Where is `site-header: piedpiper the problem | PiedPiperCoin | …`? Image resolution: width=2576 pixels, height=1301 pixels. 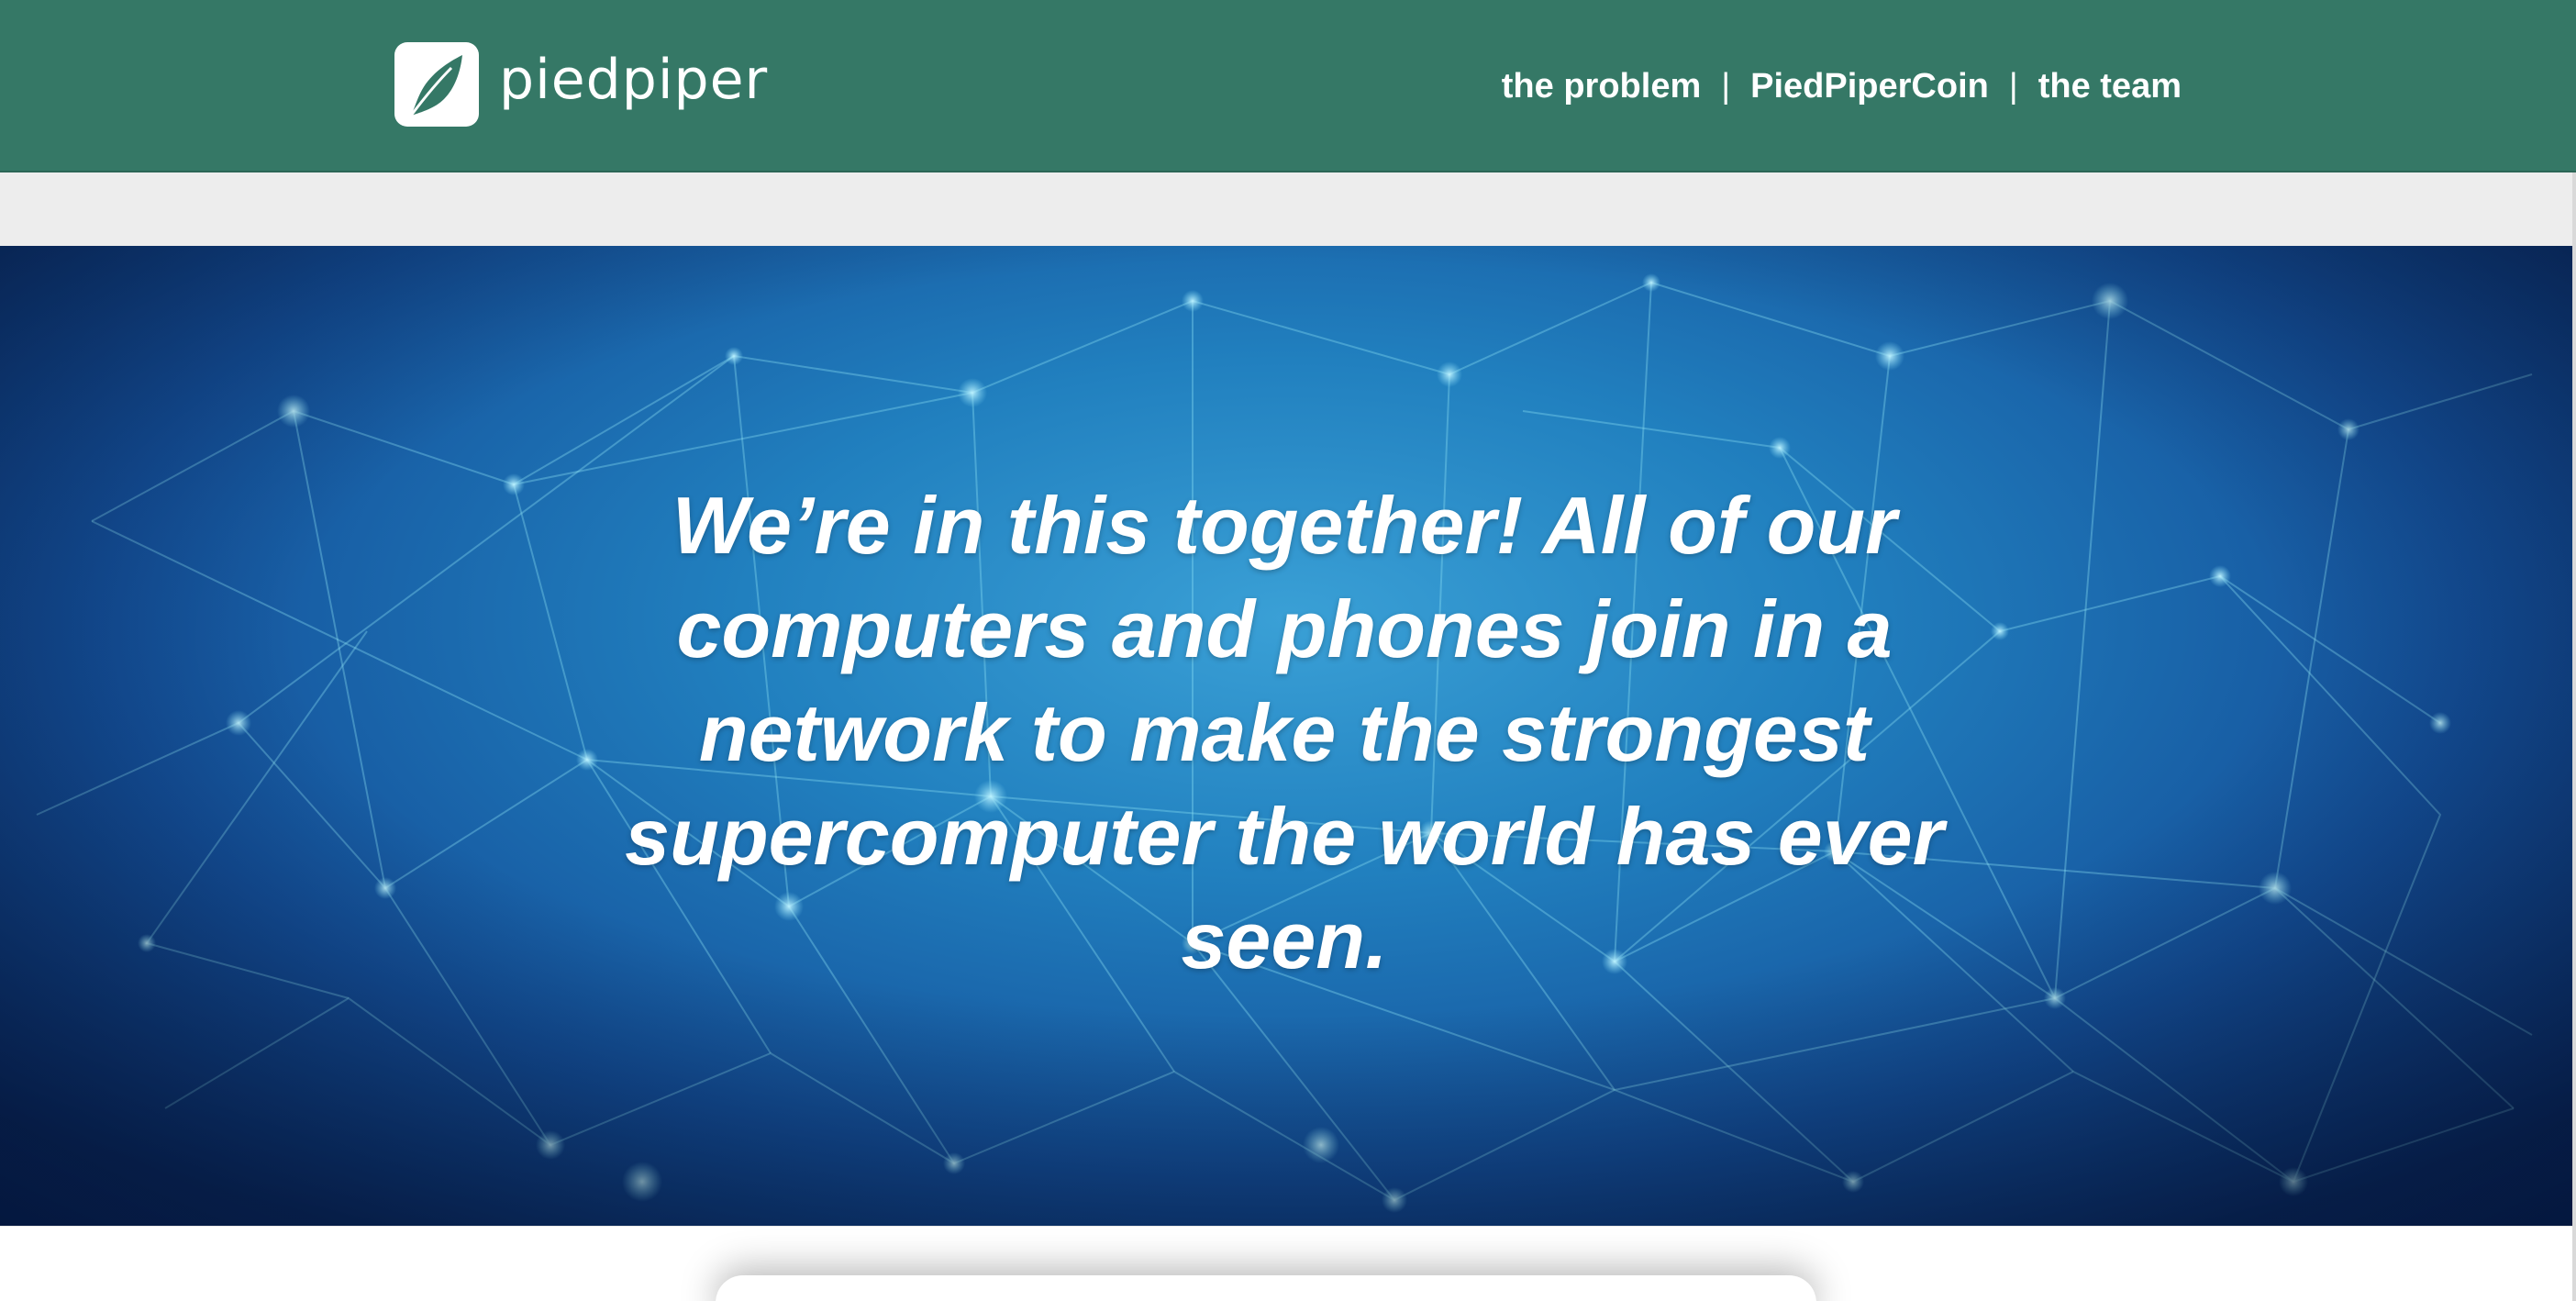 site-header: piedpiper the problem | PiedPiperCoin | … is located at coordinates (1288, 86).